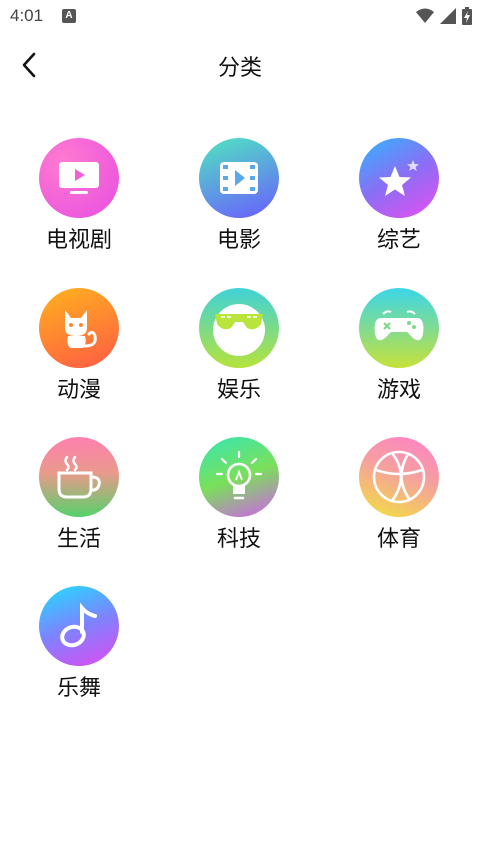 The height and width of the screenshot is (853, 480). I want to click on music-note-icon, so click(78, 625).